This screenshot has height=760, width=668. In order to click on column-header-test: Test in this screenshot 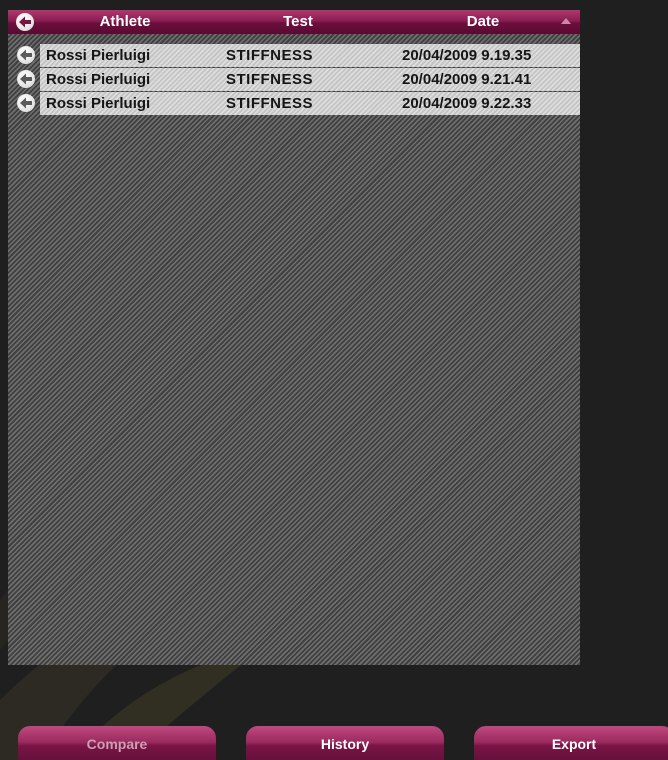, I will do `click(298, 21)`.